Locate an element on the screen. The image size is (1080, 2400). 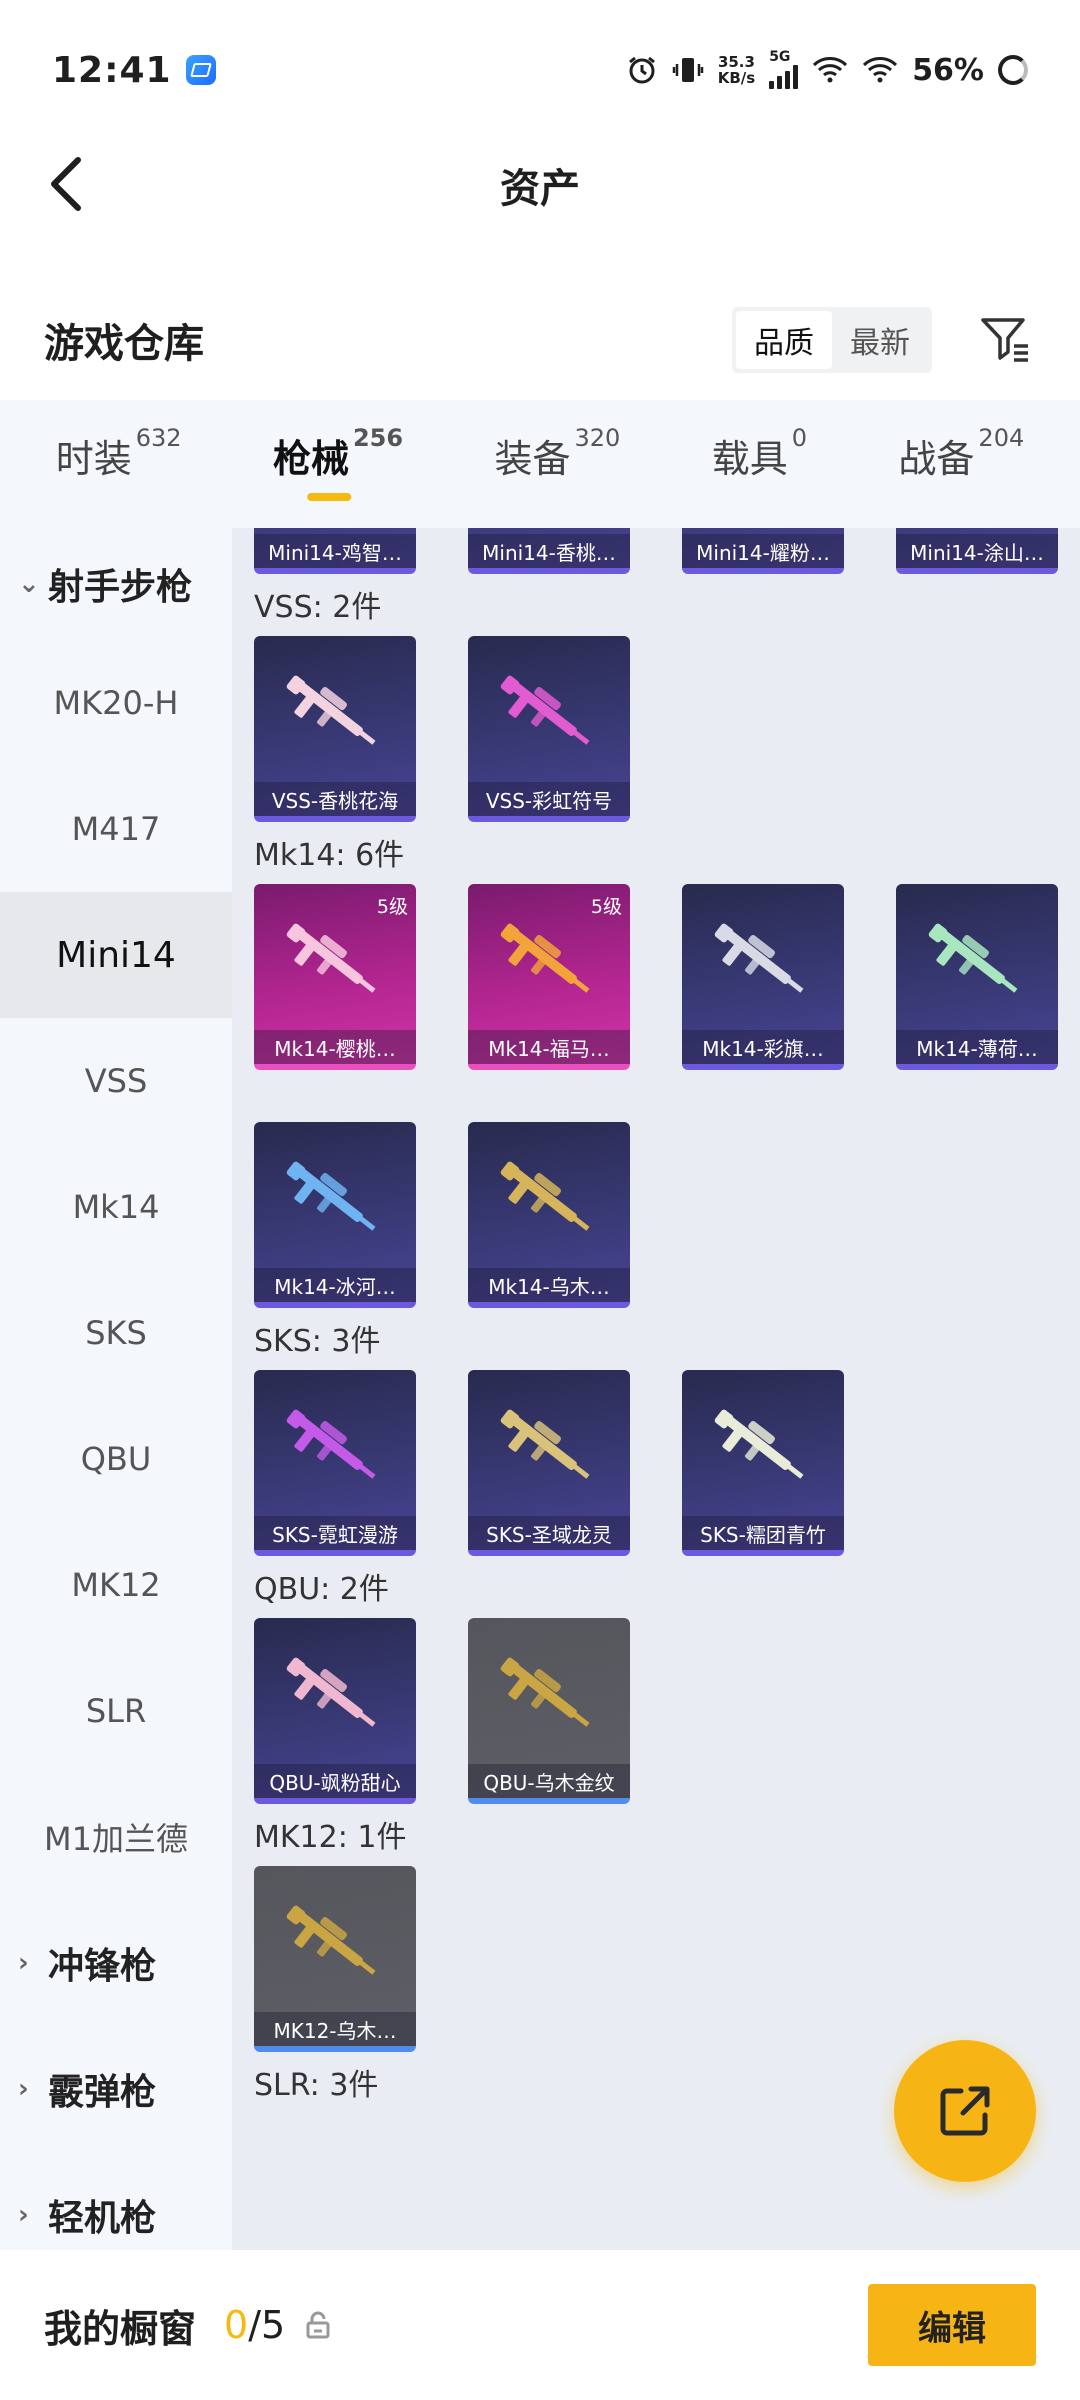
tab-equipment: 装备 320 is located at coordinates (557, 462).